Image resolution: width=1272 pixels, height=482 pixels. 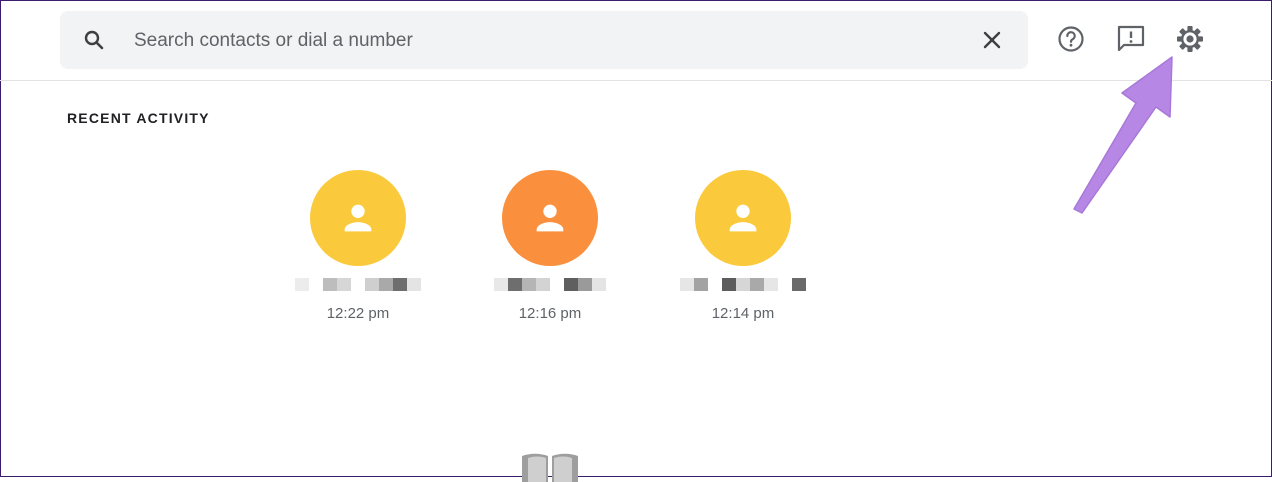 What do you see at coordinates (550, 313) in the screenshot?
I see `contact-time: 12:16 pm` at bounding box center [550, 313].